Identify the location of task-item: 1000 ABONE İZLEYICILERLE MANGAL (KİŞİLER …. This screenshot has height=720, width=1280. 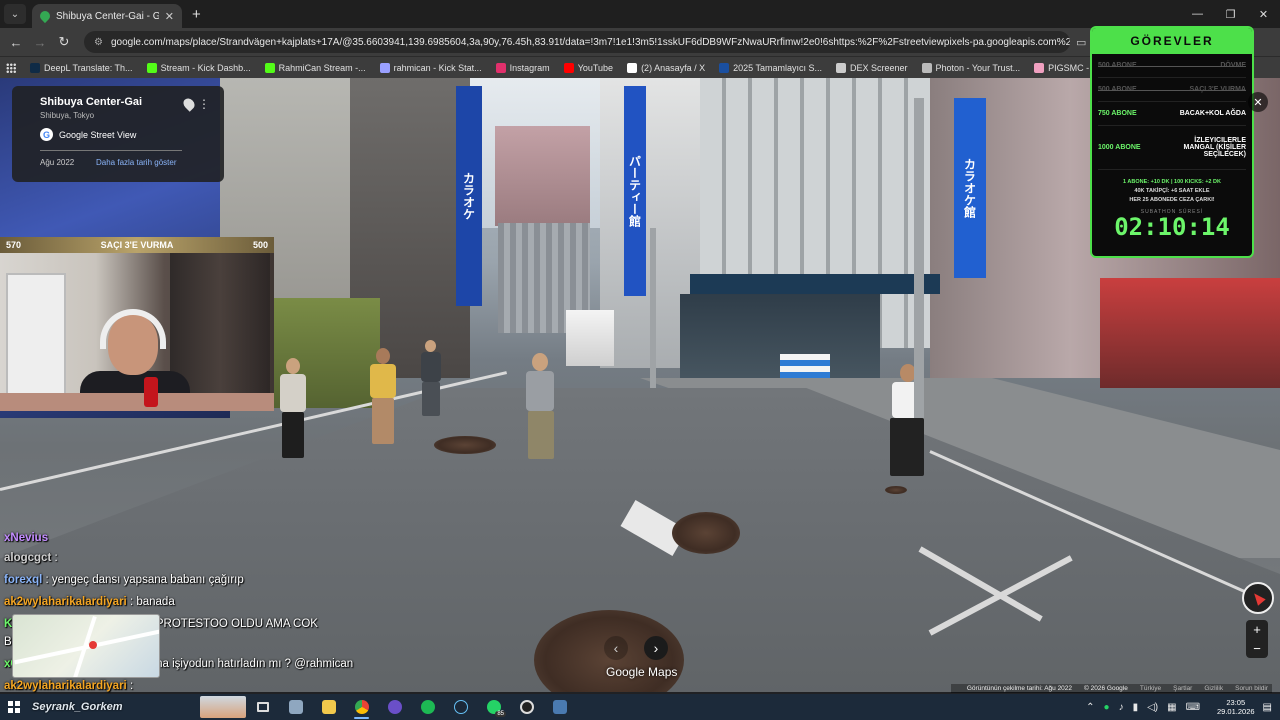
(1172, 148).